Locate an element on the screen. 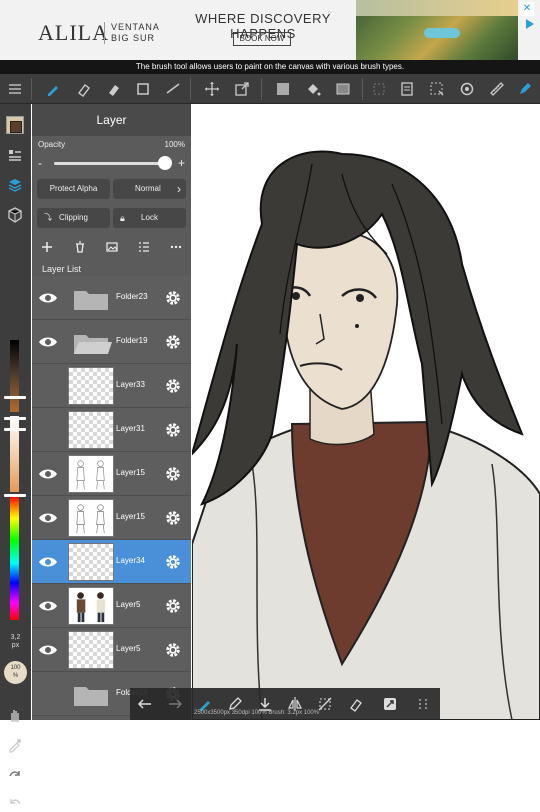 This screenshot has width=540, height=812. layer-list-label: Layer List is located at coordinates (62, 269).